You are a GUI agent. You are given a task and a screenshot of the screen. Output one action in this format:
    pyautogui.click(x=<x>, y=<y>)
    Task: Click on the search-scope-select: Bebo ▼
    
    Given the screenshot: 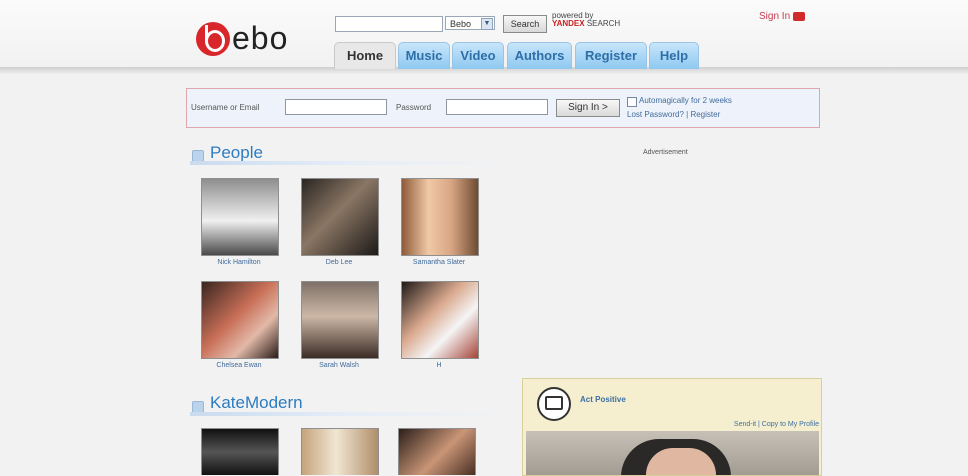 What is the action you would take?
    pyautogui.click(x=470, y=23)
    